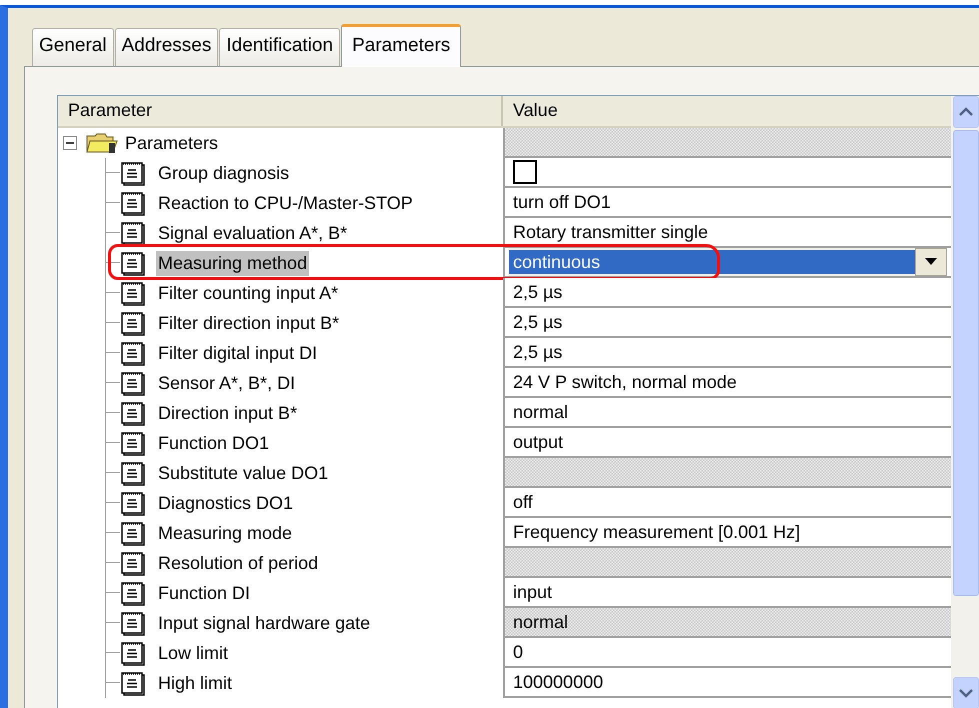 This screenshot has width=979, height=708. What do you see at coordinates (727, 111) in the screenshot?
I see `column-header: Value` at bounding box center [727, 111].